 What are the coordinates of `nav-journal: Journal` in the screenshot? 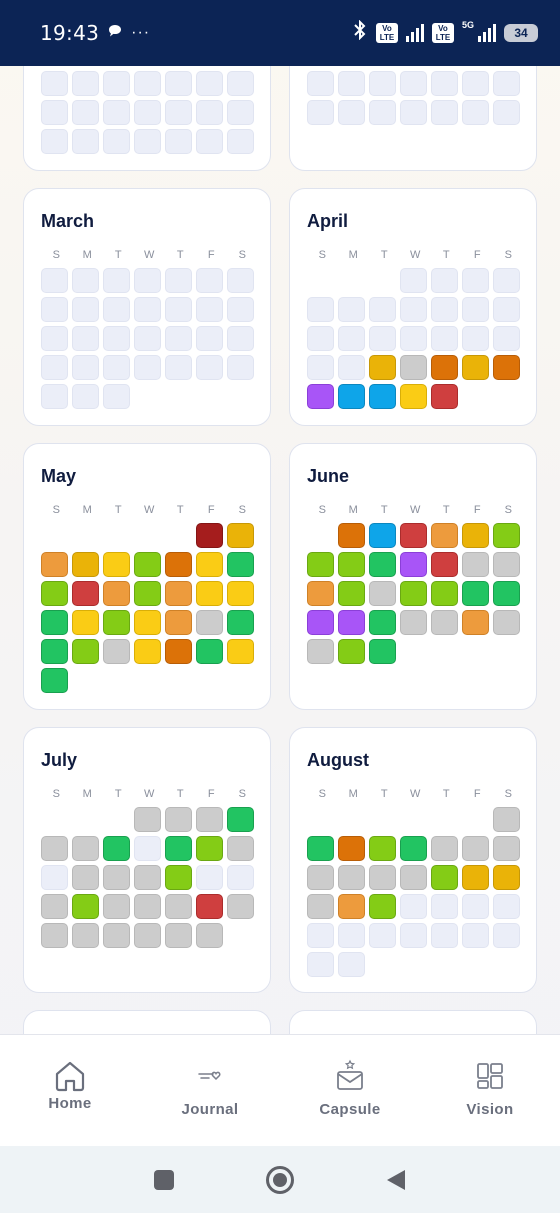 It's located at (210, 1090).